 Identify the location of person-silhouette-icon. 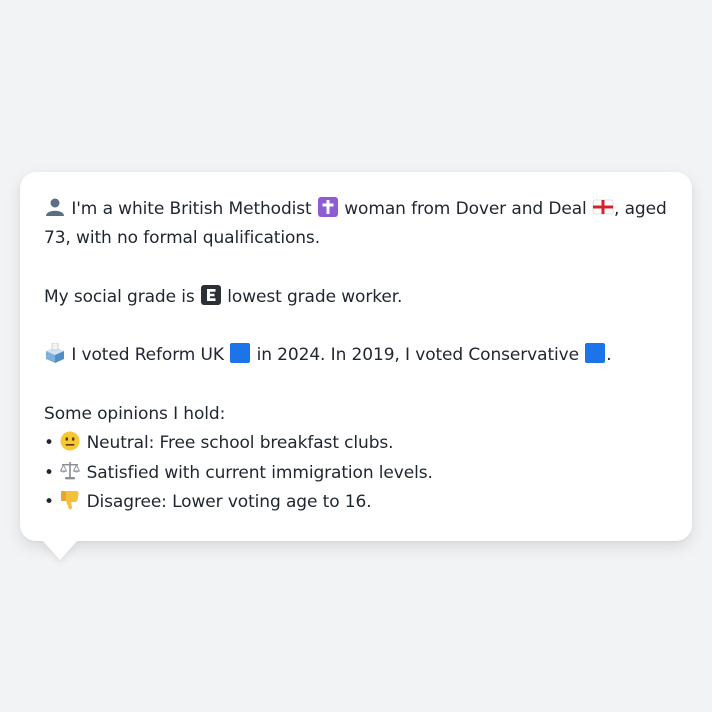
(55, 207).